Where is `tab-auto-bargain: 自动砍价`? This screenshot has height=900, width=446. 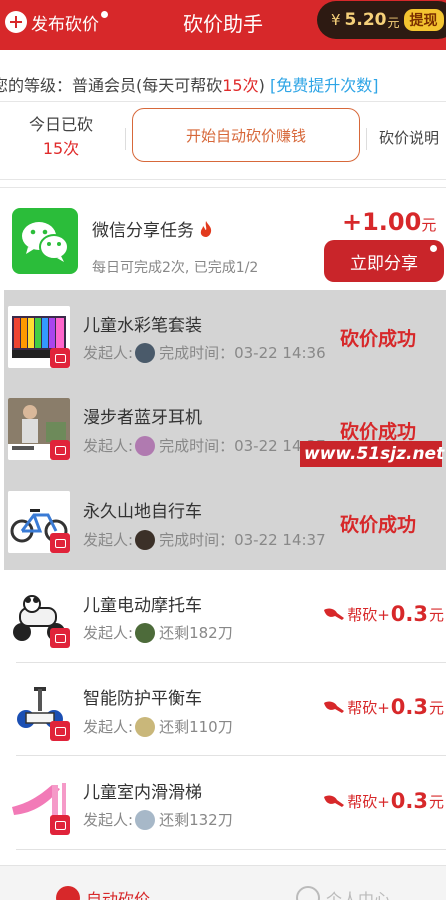
tab-auto-bargain: 自动砍价 is located at coordinates (103, 893).